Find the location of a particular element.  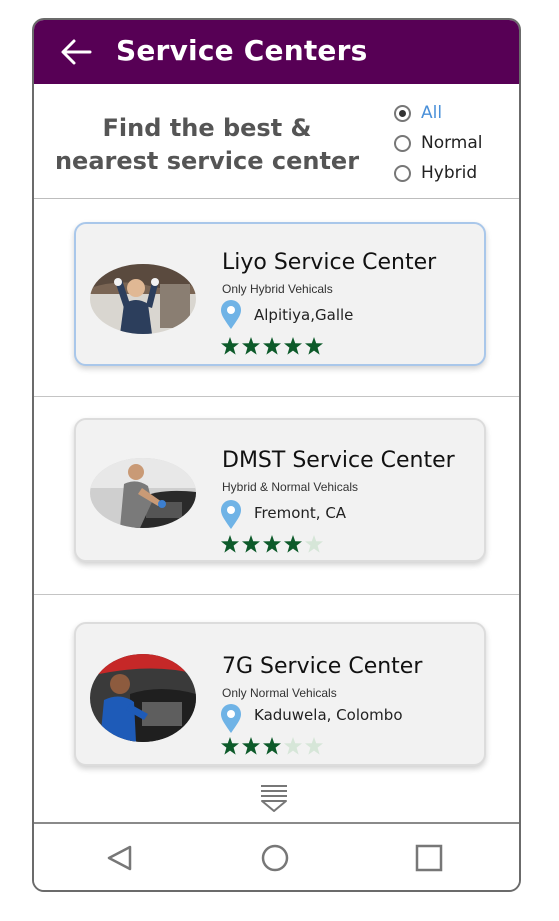

center-location: Alpitiya,Galle is located at coordinates (304, 315).